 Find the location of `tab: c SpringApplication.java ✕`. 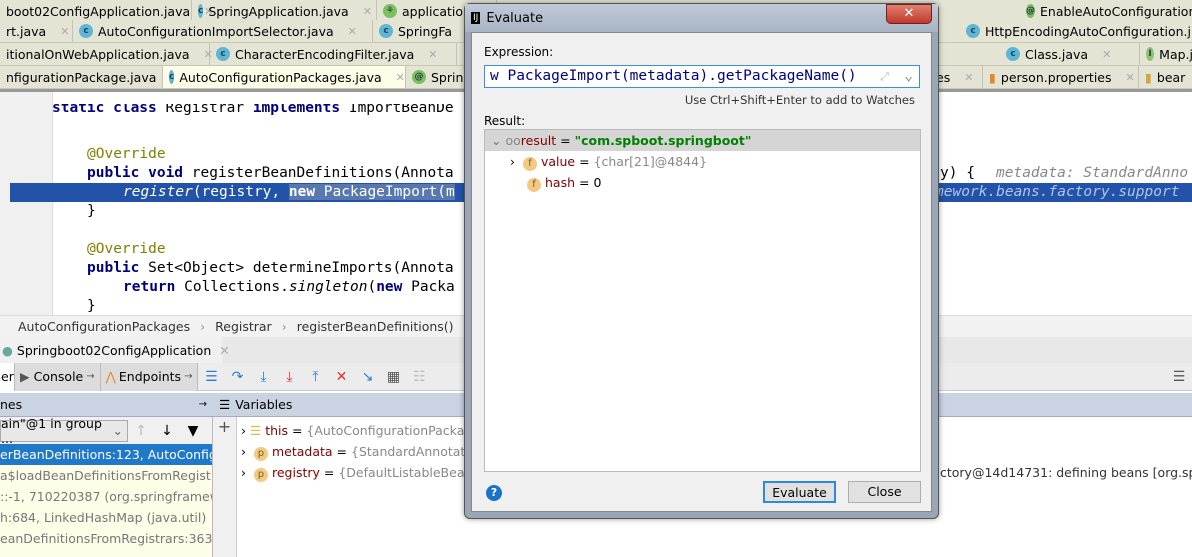

tab: c SpringApplication.java ✕ is located at coordinates (284, 11).